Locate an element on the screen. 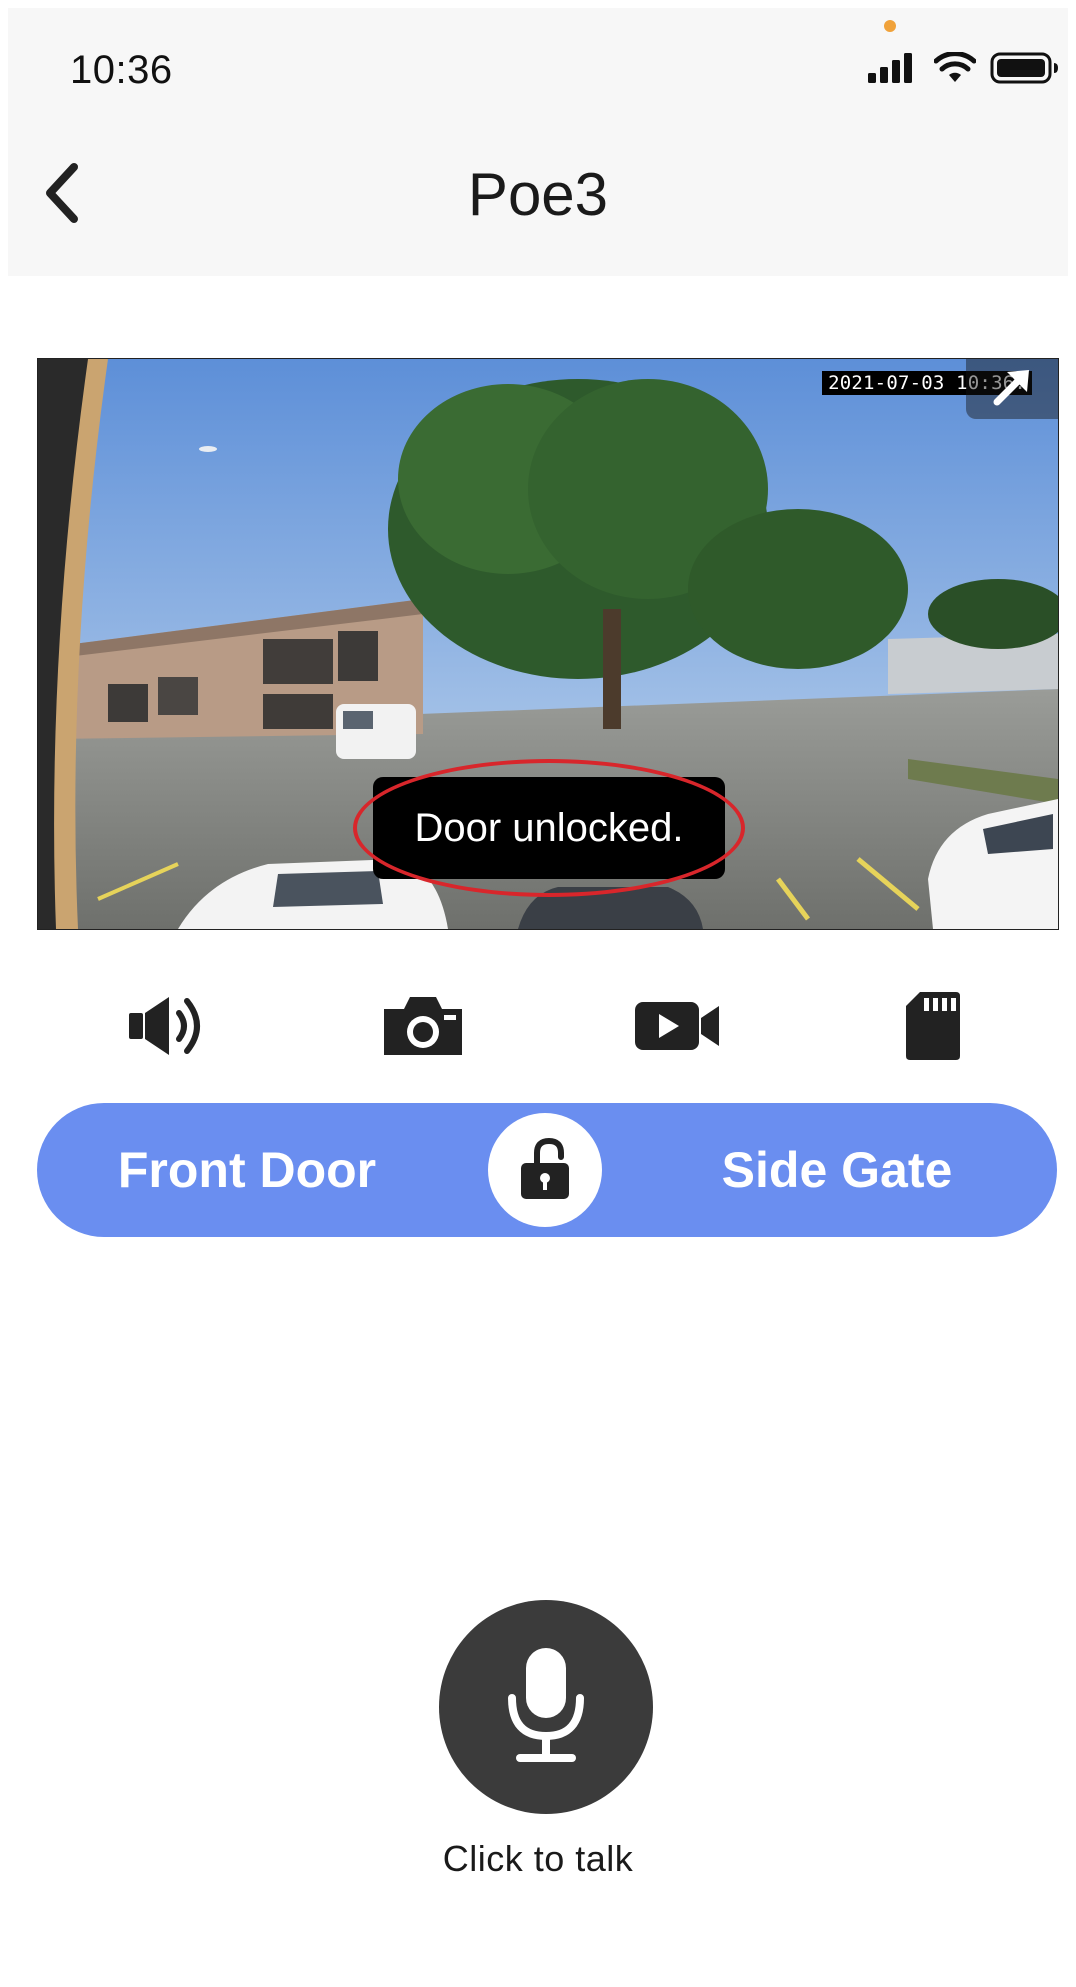 The image size is (1076, 1987). side-gate-button: Side Gate is located at coordinates (837, 1170).